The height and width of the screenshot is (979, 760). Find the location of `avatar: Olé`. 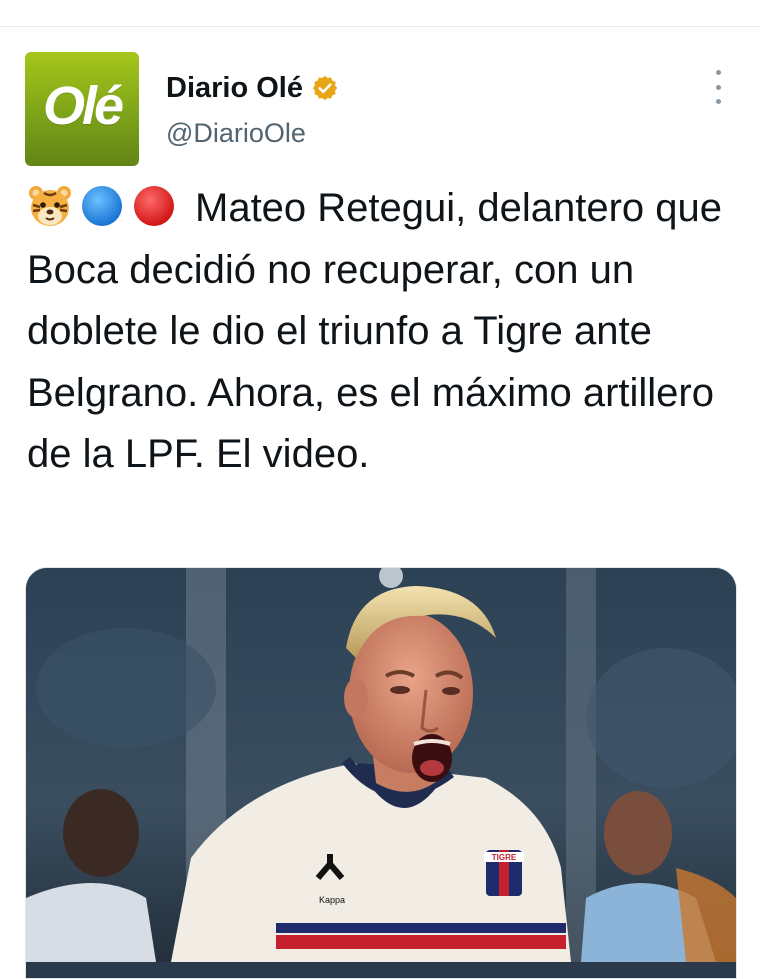

avatar: Olé is located at coordinates (82, 109).